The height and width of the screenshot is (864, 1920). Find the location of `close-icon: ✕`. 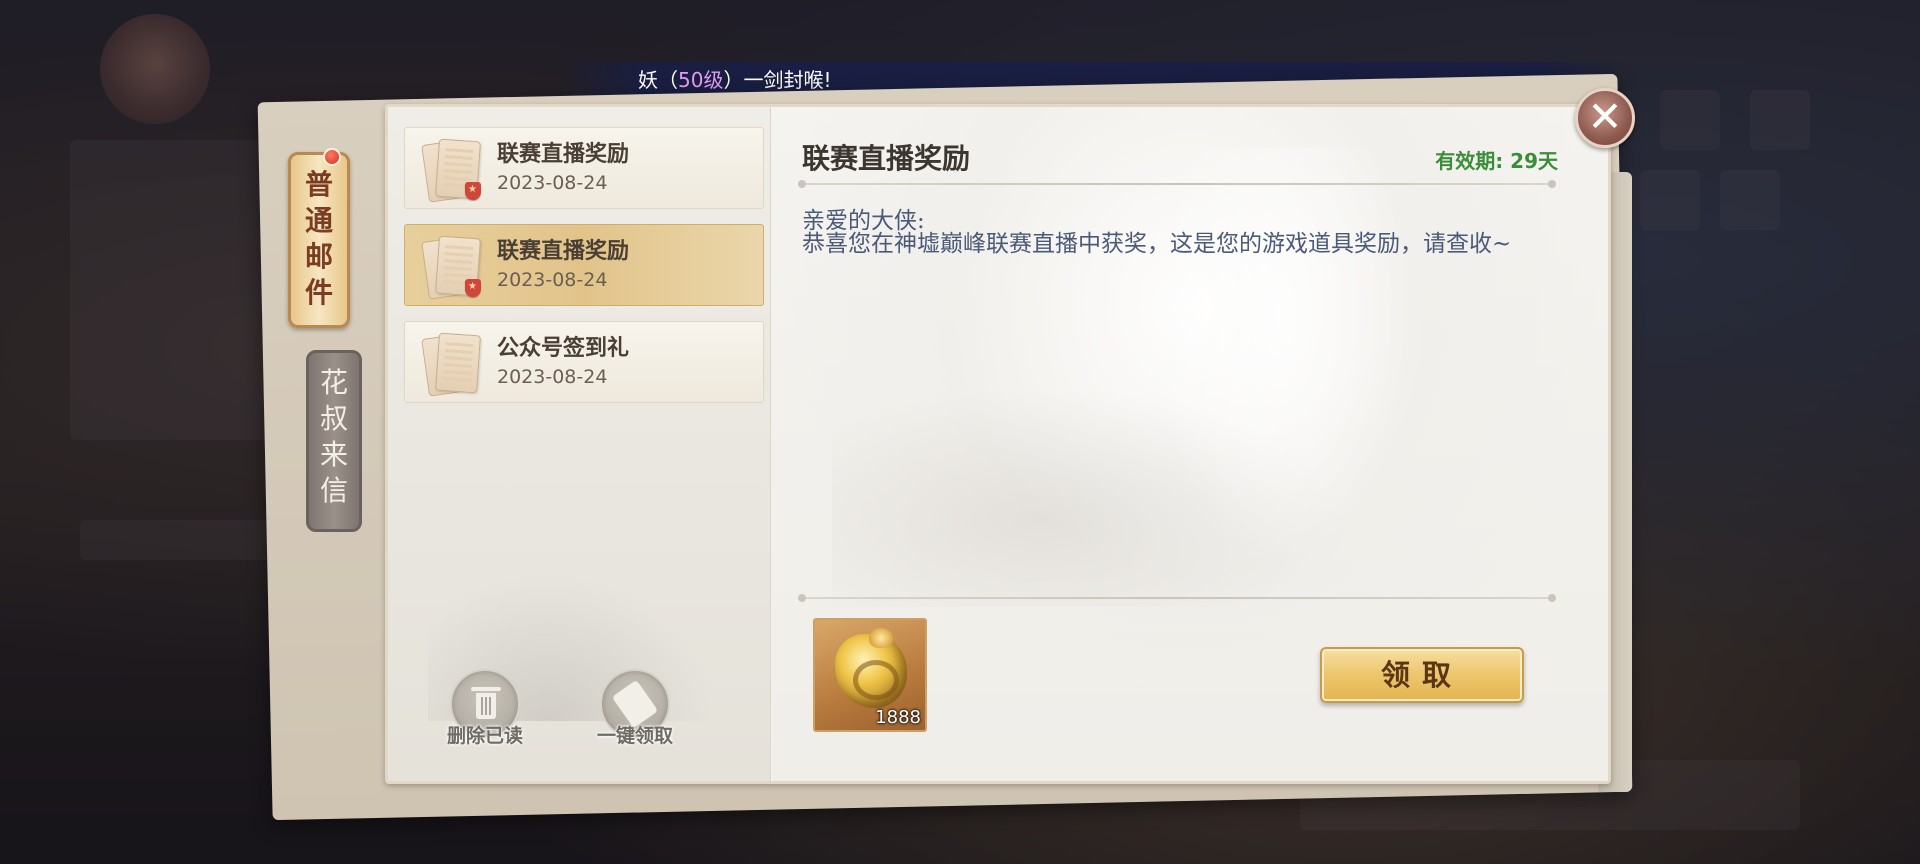

close-icon: ✕ is located at coordinates (1605, 118).